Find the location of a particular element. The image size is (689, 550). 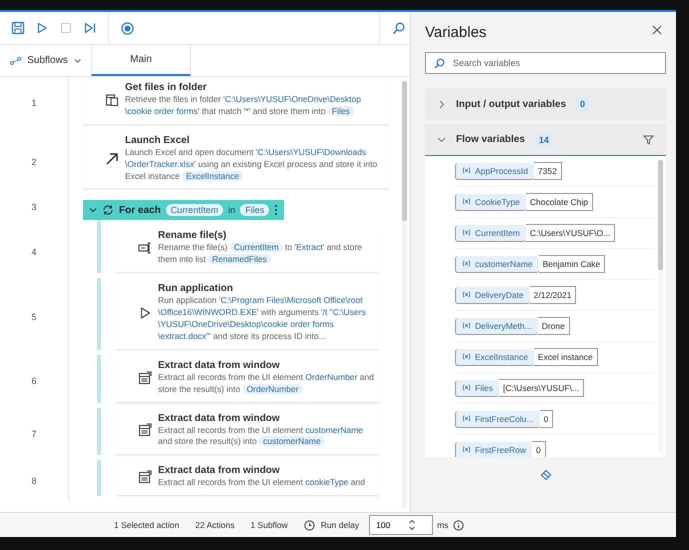

tab: Main is located at coordinates (141, 60).